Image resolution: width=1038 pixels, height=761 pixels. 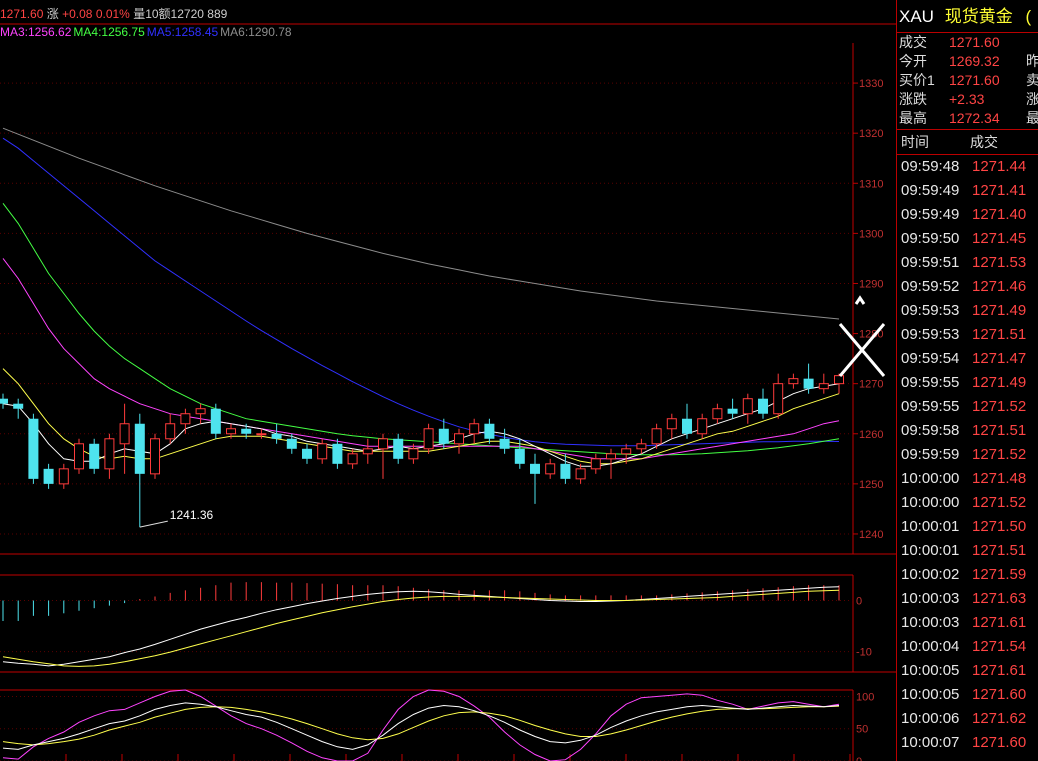 What do you see at coordinates (930, 478) in the screenshot?
I see `tick-time: 10:00:00` at bounding box center [930, 478].